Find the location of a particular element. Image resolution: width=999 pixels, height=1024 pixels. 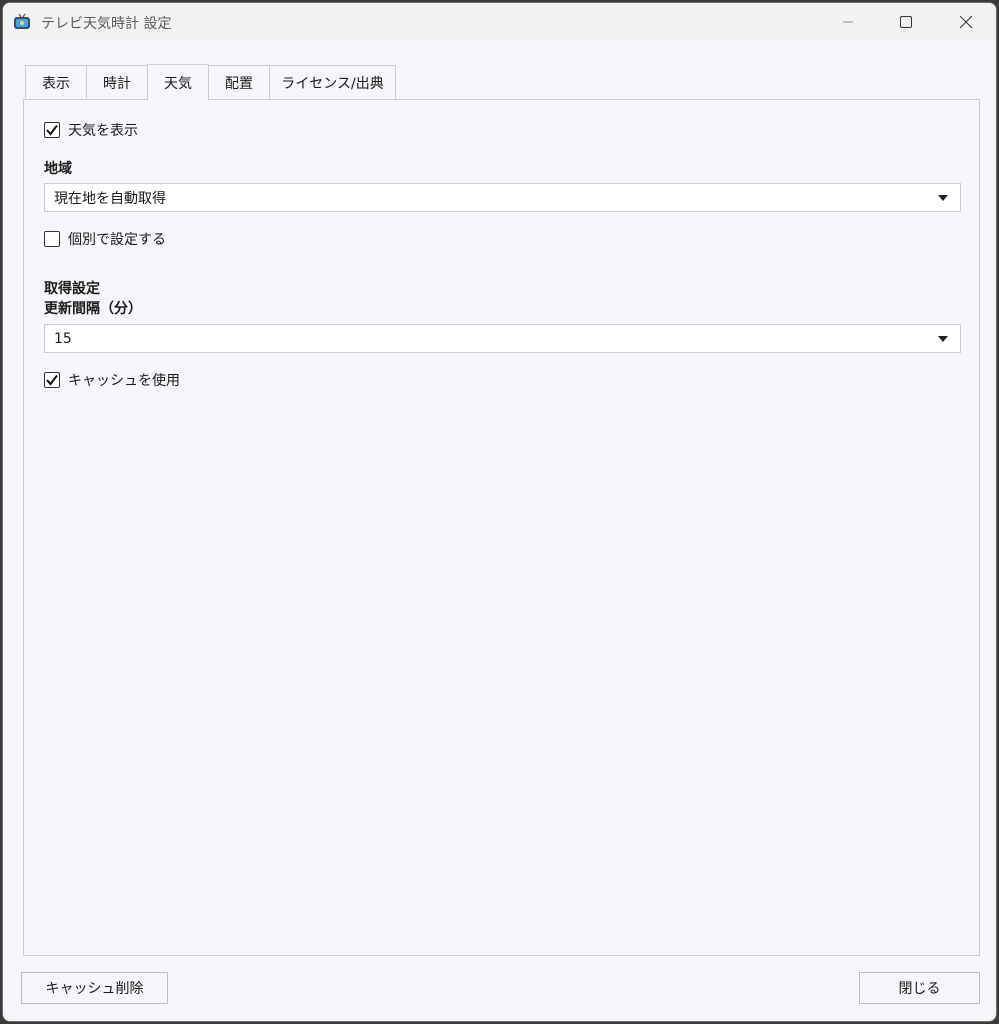

update-interval-select: 15 is located at coordinates (502, 338).